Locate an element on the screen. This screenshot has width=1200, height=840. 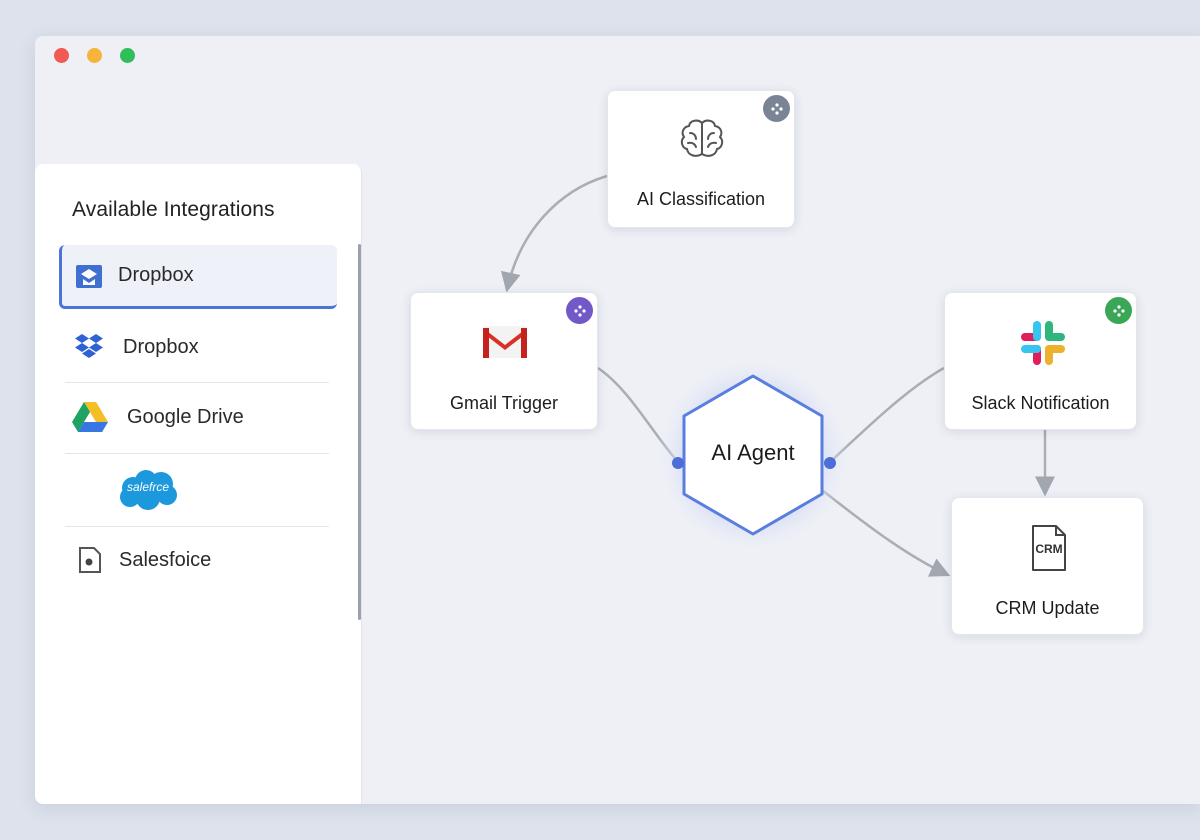
sidebar-item-label: Google Drive is located at coordinates (185, 416).